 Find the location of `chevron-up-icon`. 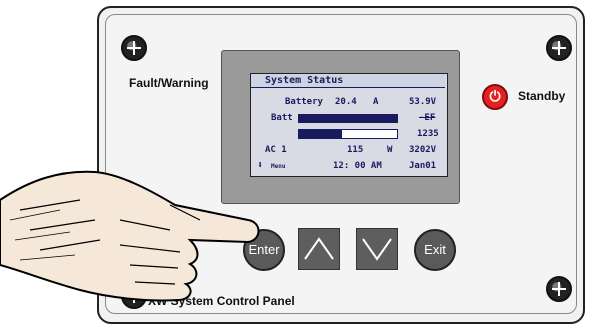

chevron-up-icon is located at coordinates (319, 248).